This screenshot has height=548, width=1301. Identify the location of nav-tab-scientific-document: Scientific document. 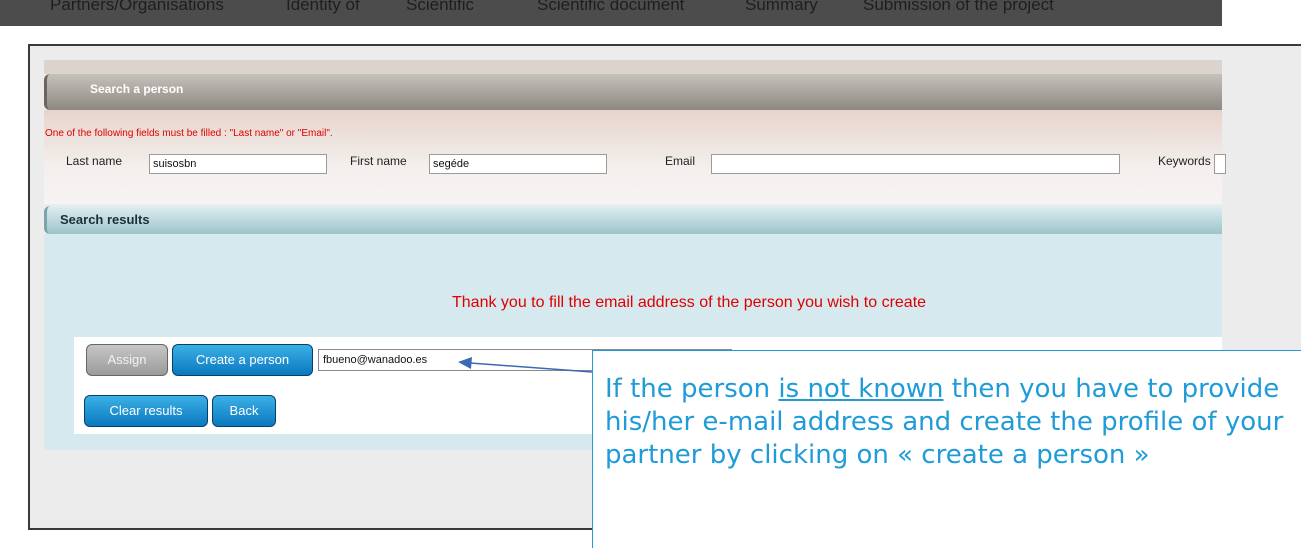
(610, 7).